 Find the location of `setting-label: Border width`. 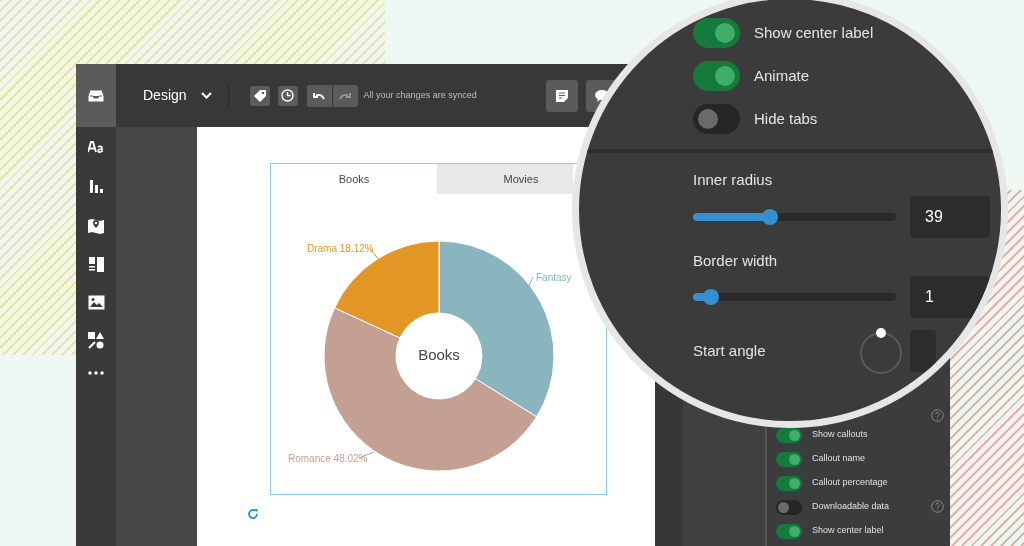

setting-label: Border width is located at coordinates (736, 260).